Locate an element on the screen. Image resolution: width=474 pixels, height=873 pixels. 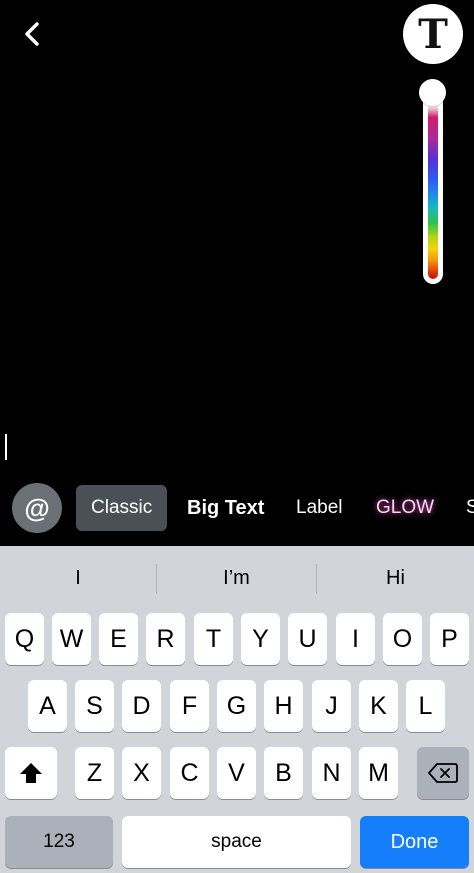
suggestion-2: I’m is located at coordinates (236, 578).